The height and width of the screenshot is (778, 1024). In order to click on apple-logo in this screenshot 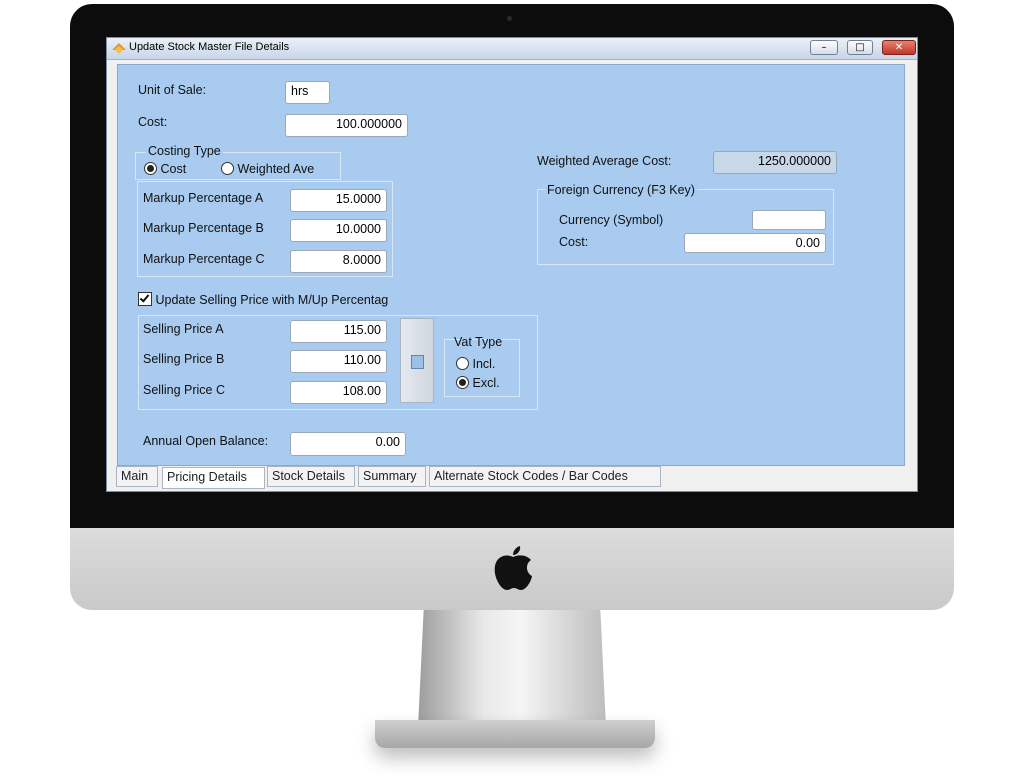, I will do `click(513, 568)`.